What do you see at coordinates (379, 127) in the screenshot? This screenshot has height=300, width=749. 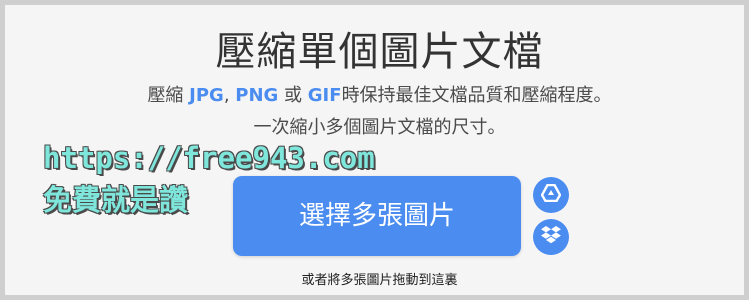 I see `subtitle: 一次縮小多個圖片文檔的尺寸。` at bounding box center [379, 127].